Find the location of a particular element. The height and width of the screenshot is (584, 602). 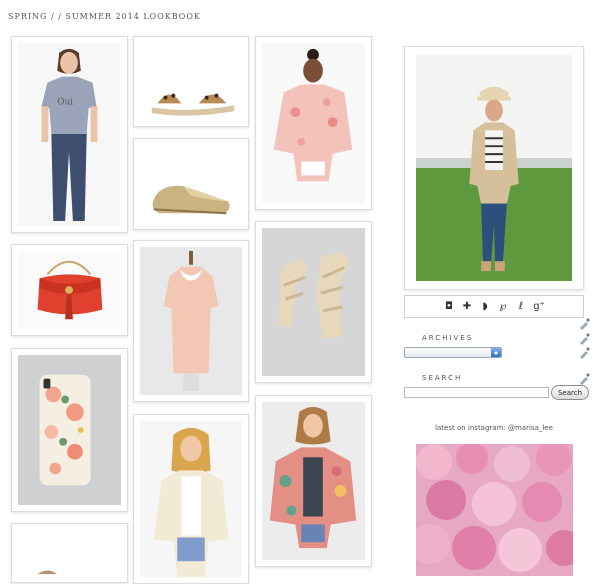

product-card-graphic-tee: Oui is located at coordinates (69, 134).